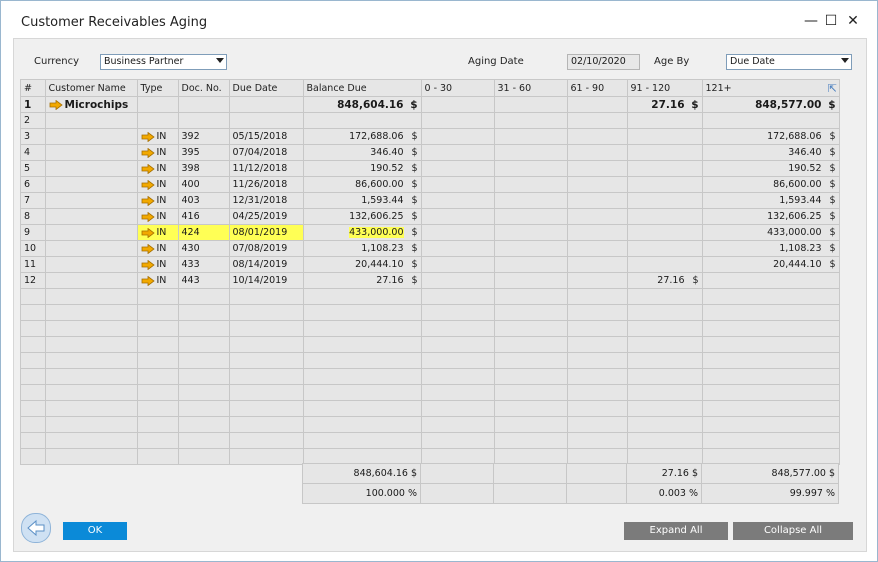 The width and height of the screenshot is (878, 562). What do you see at coordinates (458, 88) in the screenshot?
I see `col-header-0-30: 0 - 30` at bounding box center [458, 88].